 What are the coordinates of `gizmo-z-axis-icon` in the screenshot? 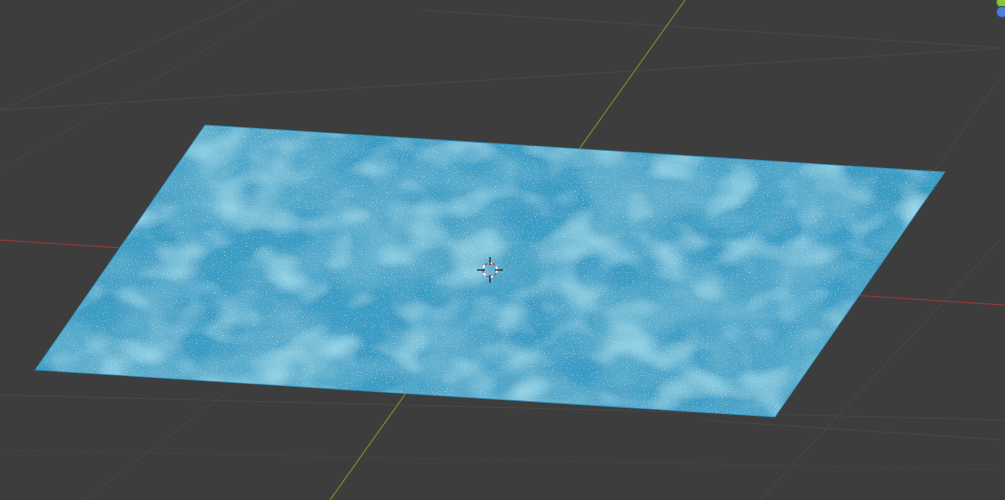 It's located at (1000, 12).